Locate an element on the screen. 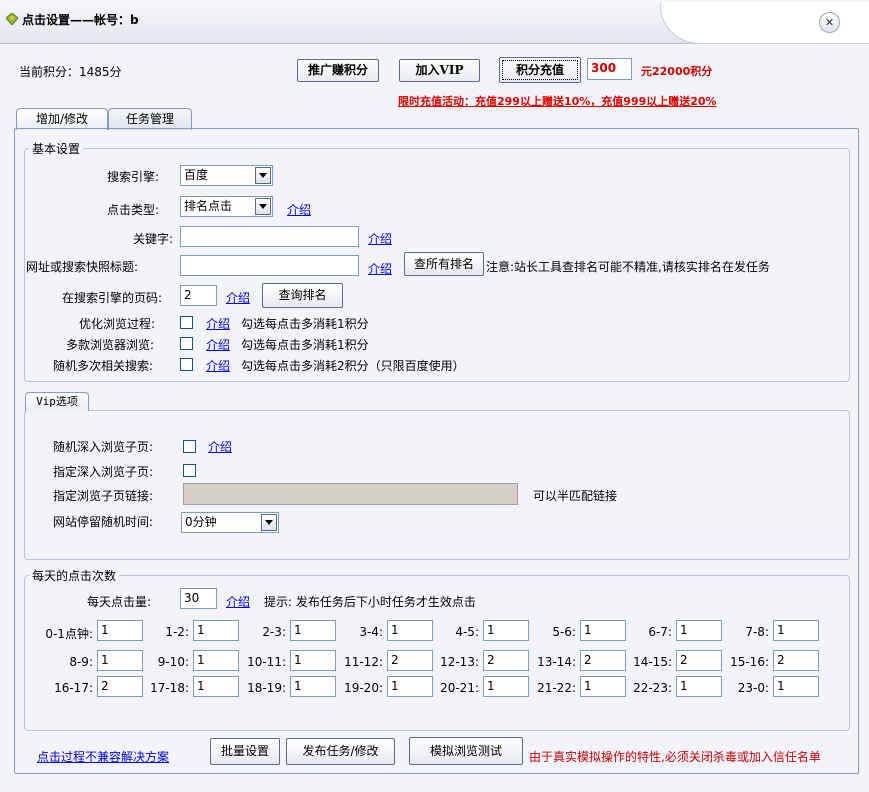 This screenshot has height=792, width=869. specify-link-label: 指定浏览子页链接: is located at coordinates (103, 496).